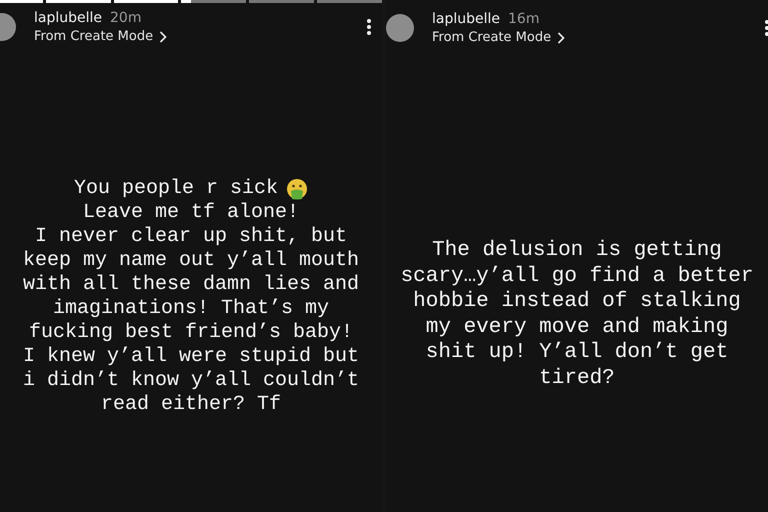 The width and height of the screenshot is (768, 512). What do you see at coordinates (524, 19) in the screenshot?
I see `post-time: 16m` at bounding box center [524, 19].